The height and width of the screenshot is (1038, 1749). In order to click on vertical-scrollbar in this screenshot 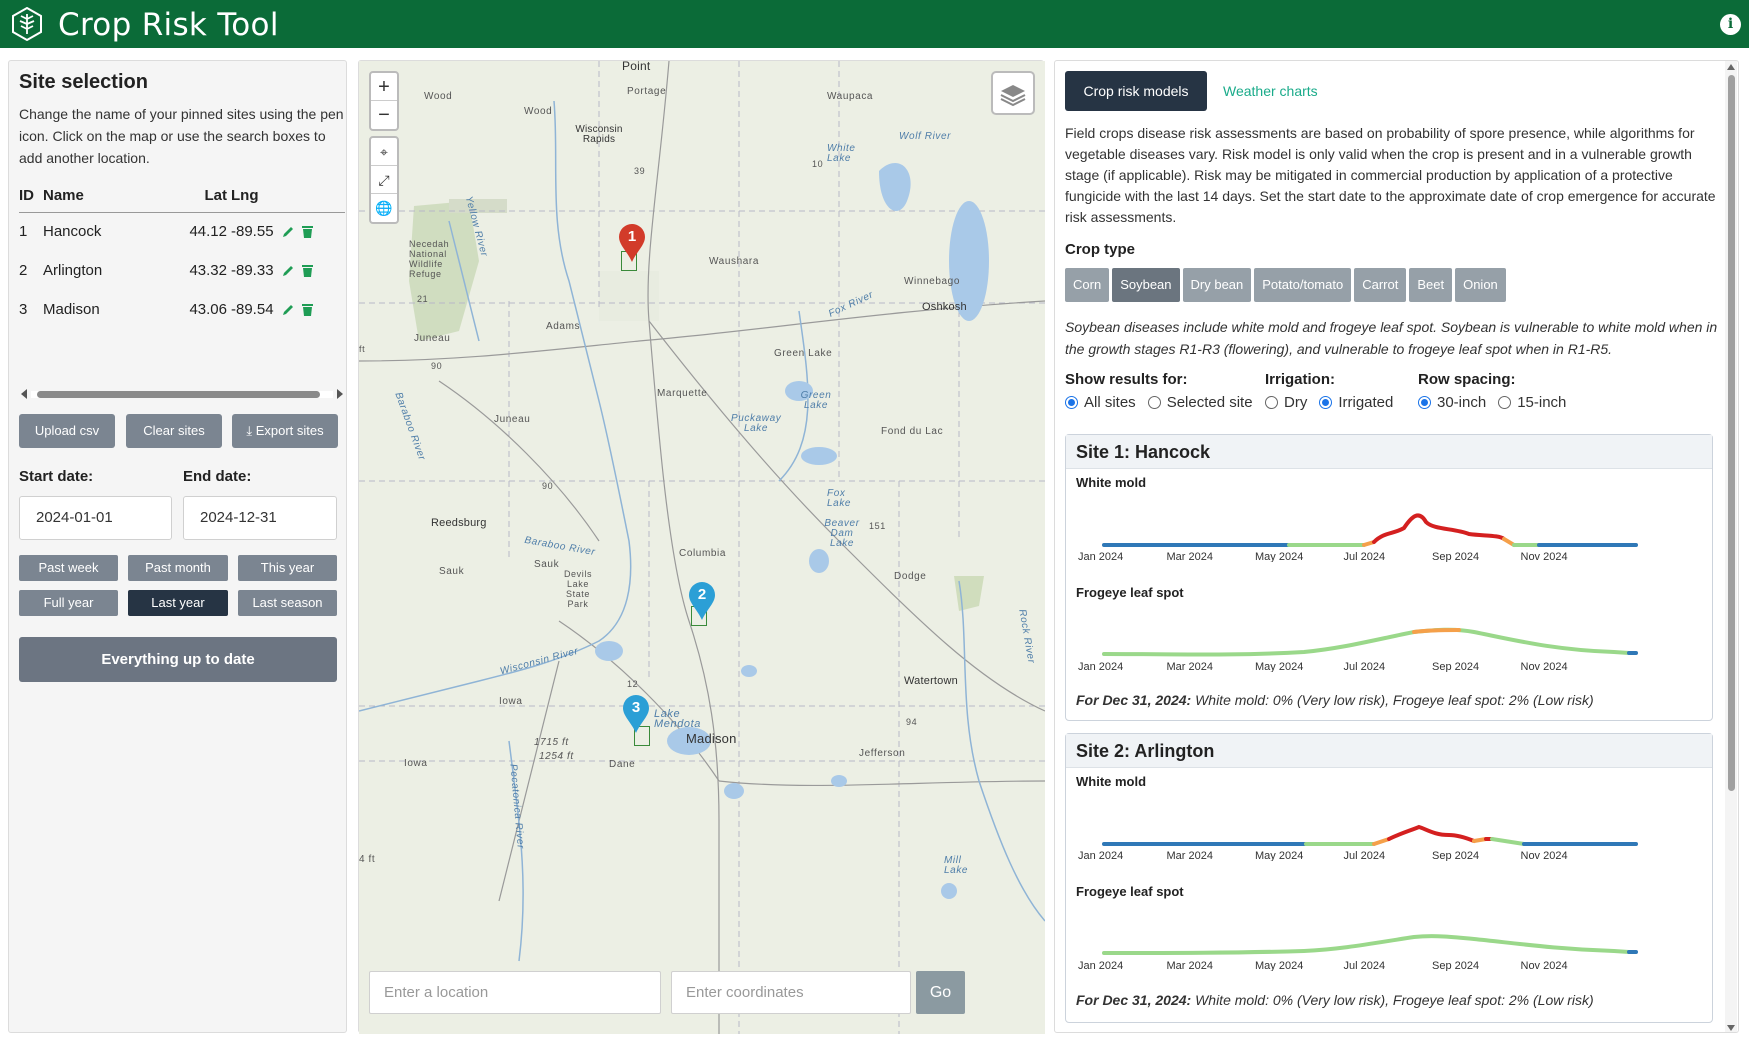, I will do `click(1731, 546)`.